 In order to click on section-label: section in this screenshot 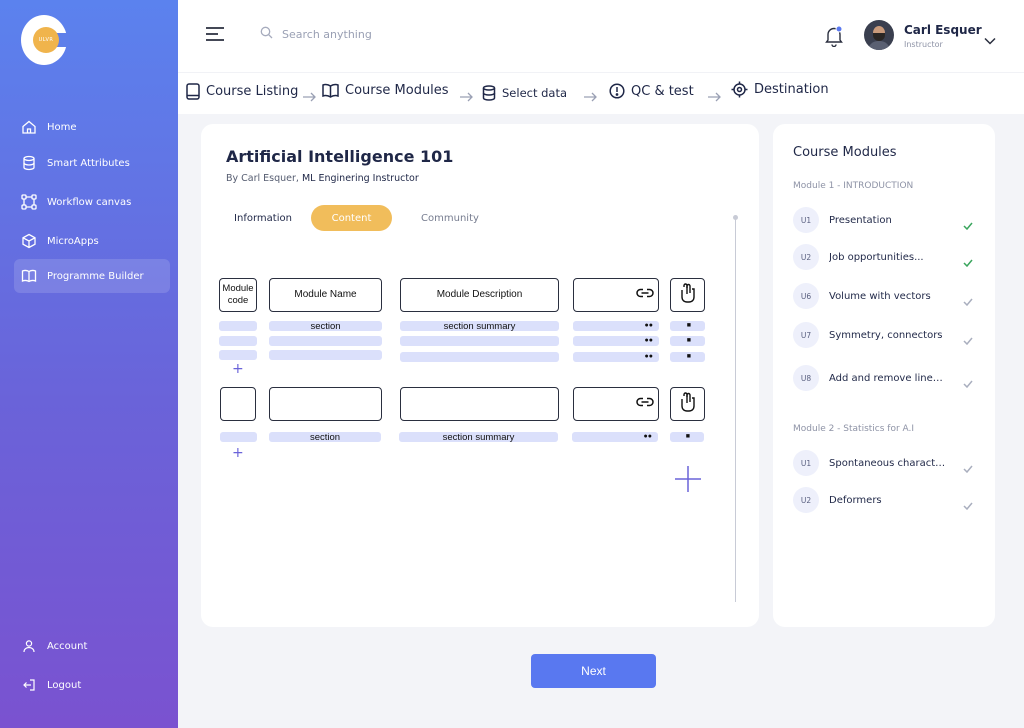, I will do `click(325, 326)`.